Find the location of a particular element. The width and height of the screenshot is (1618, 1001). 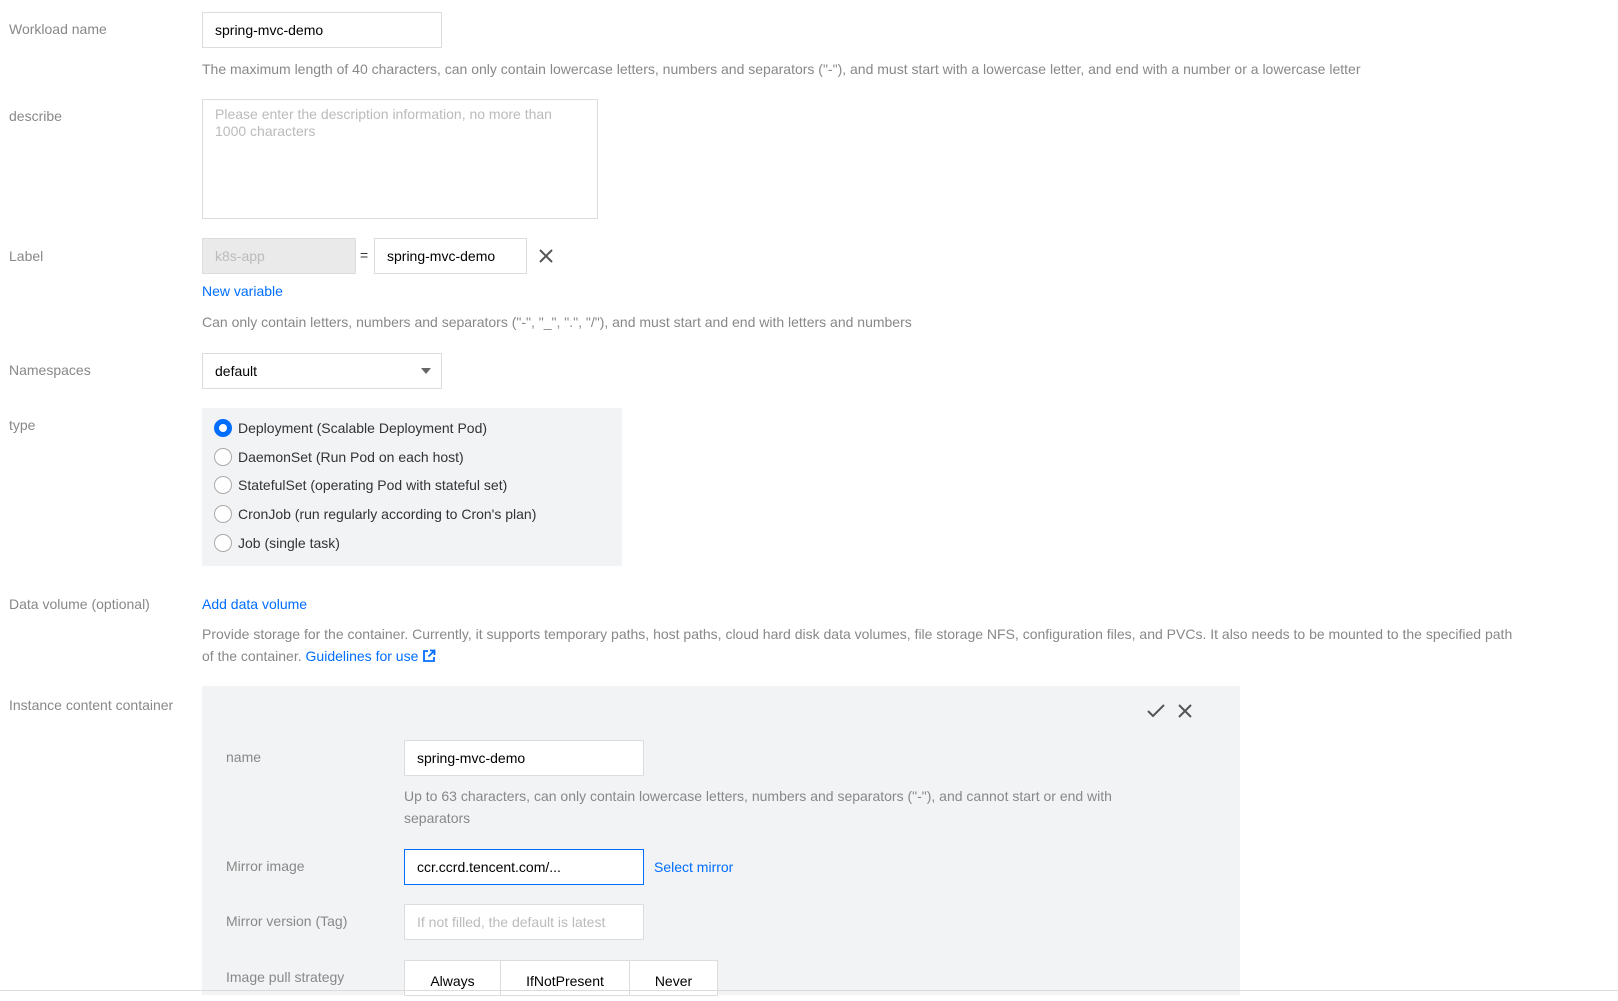

radio-deployment: Deployment (Scalable Deployment Pod) is located at coordinates (350, 428).